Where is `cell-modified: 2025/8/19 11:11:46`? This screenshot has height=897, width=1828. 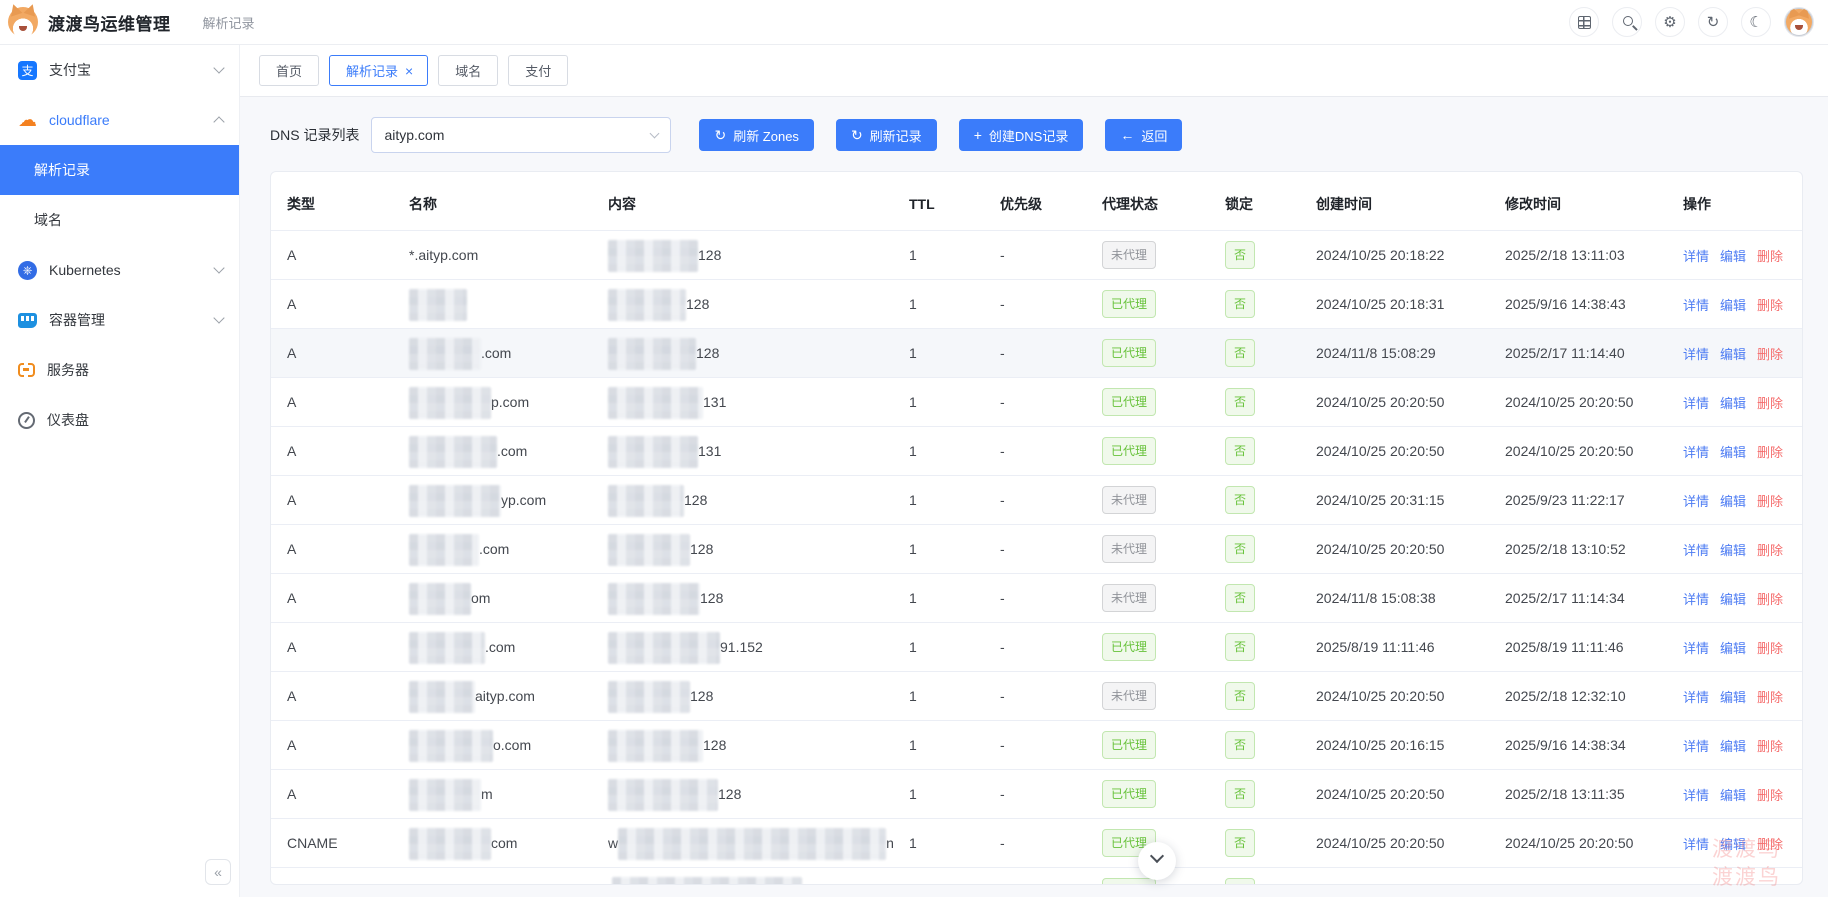
cell-modified: 2025/8/19 11:11:46 is located at coordinates (1578, 647).